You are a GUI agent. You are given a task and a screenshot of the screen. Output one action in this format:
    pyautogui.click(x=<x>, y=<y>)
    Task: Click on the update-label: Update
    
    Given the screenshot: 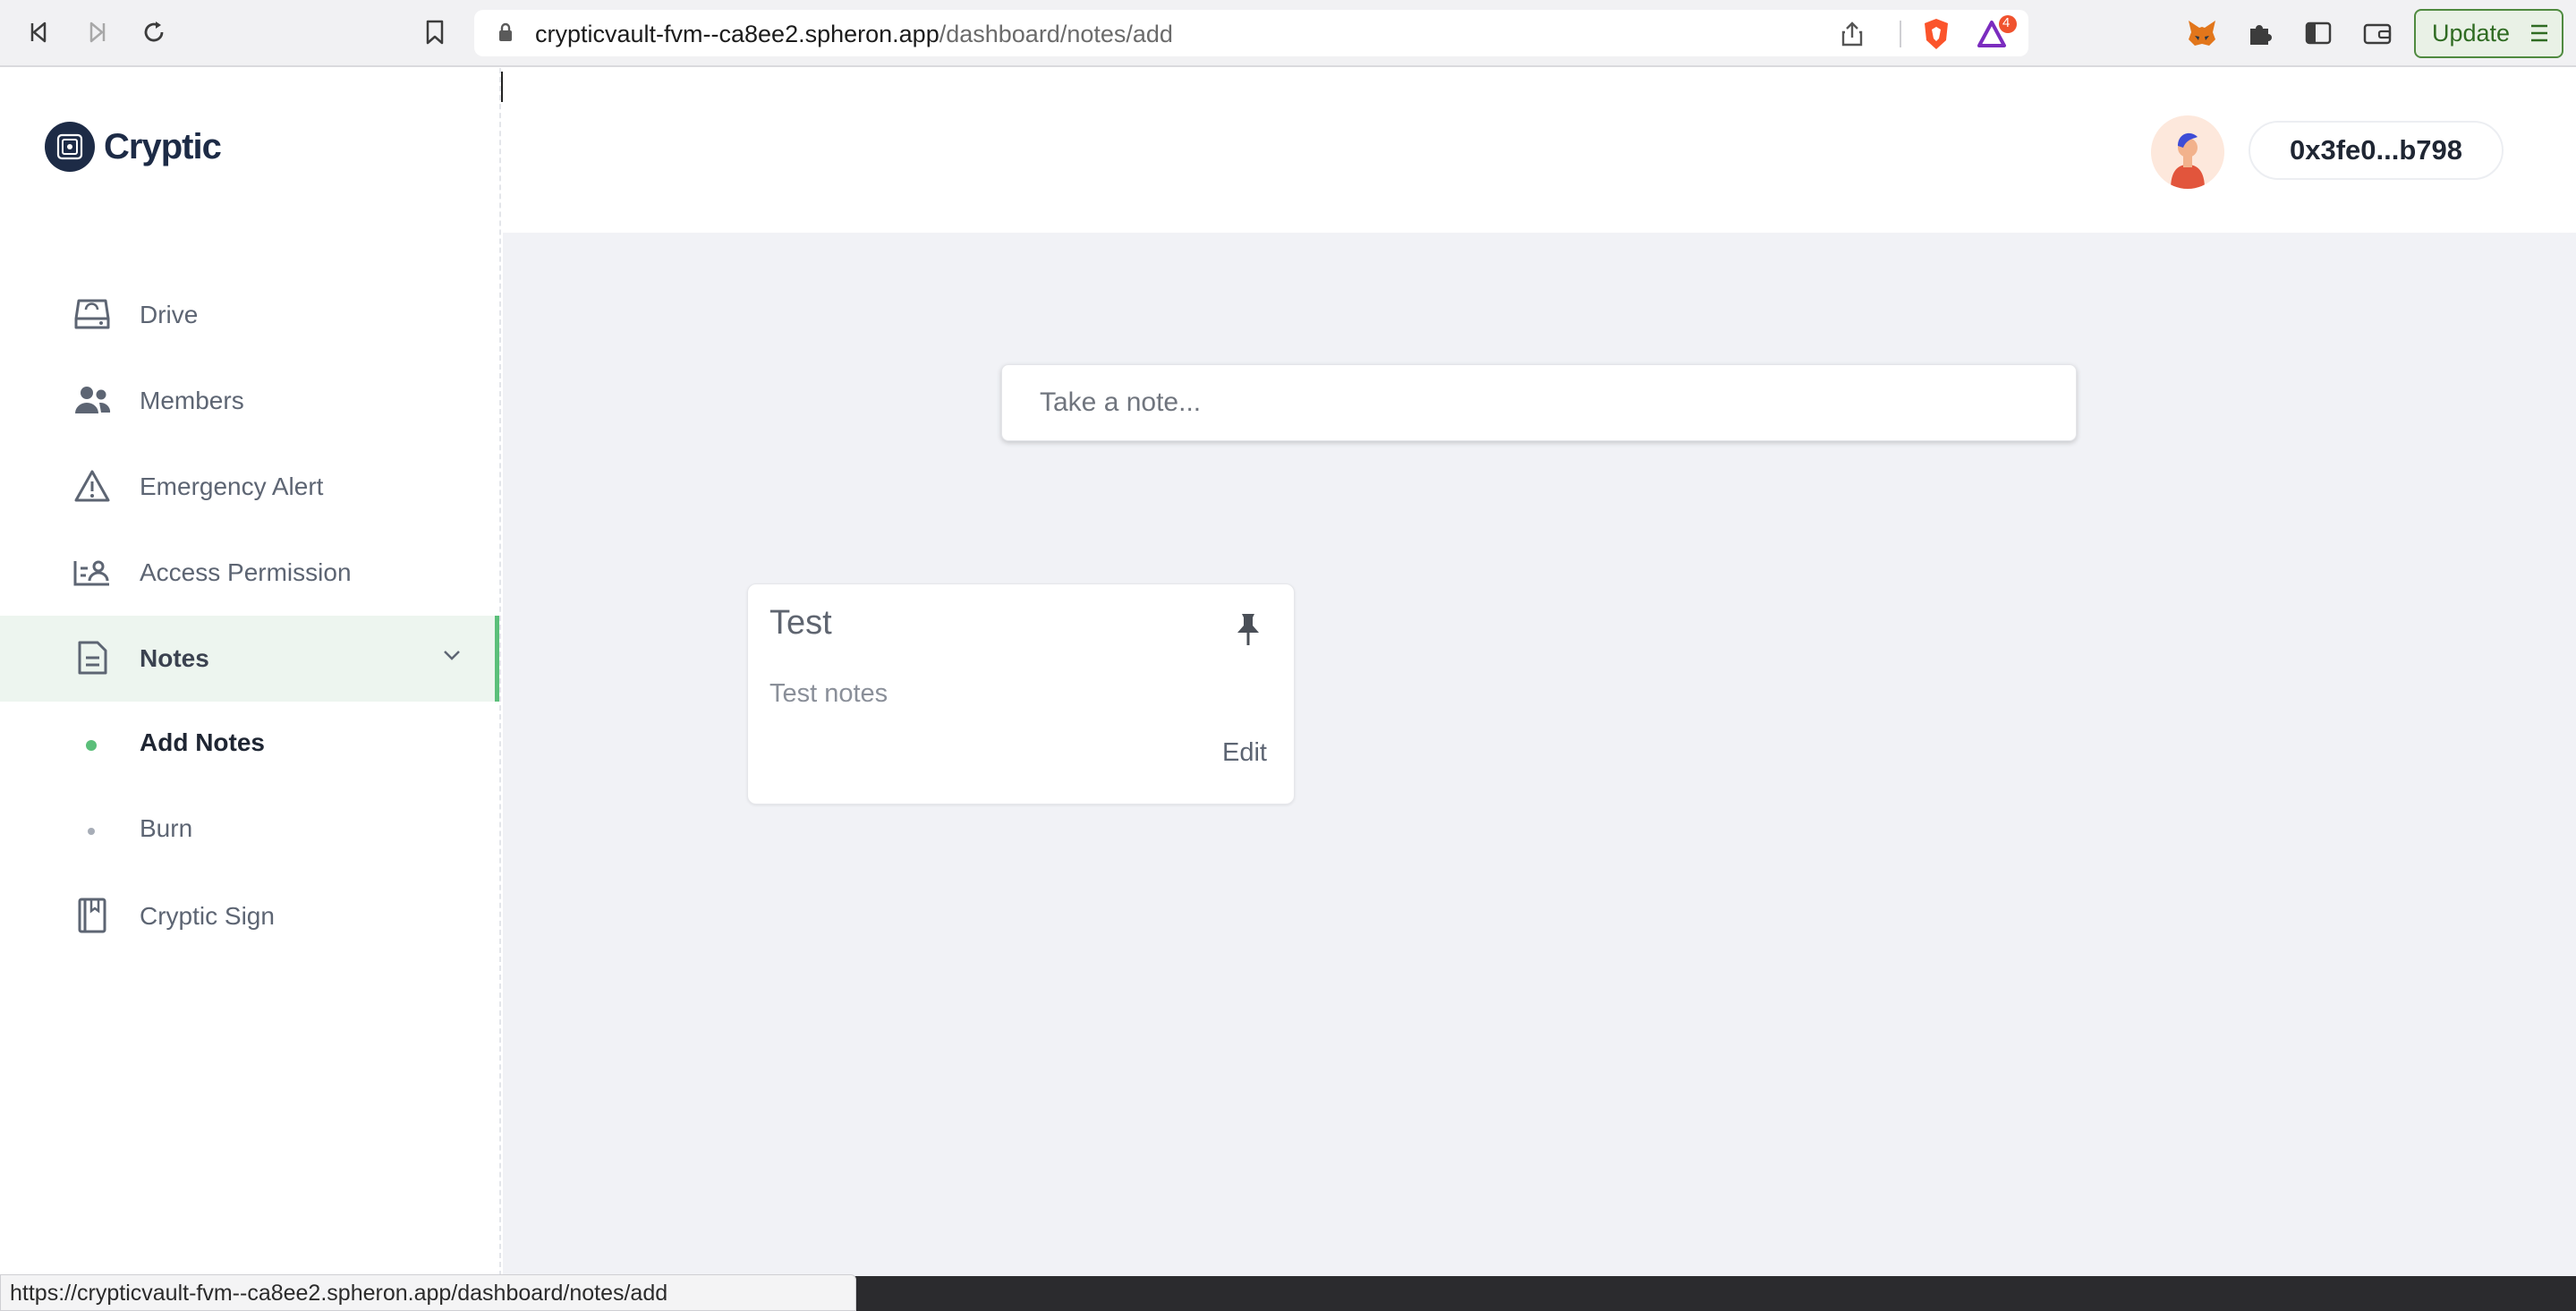 What is the action you would take?
    pyautogui.click(x=2471, y=33)
    